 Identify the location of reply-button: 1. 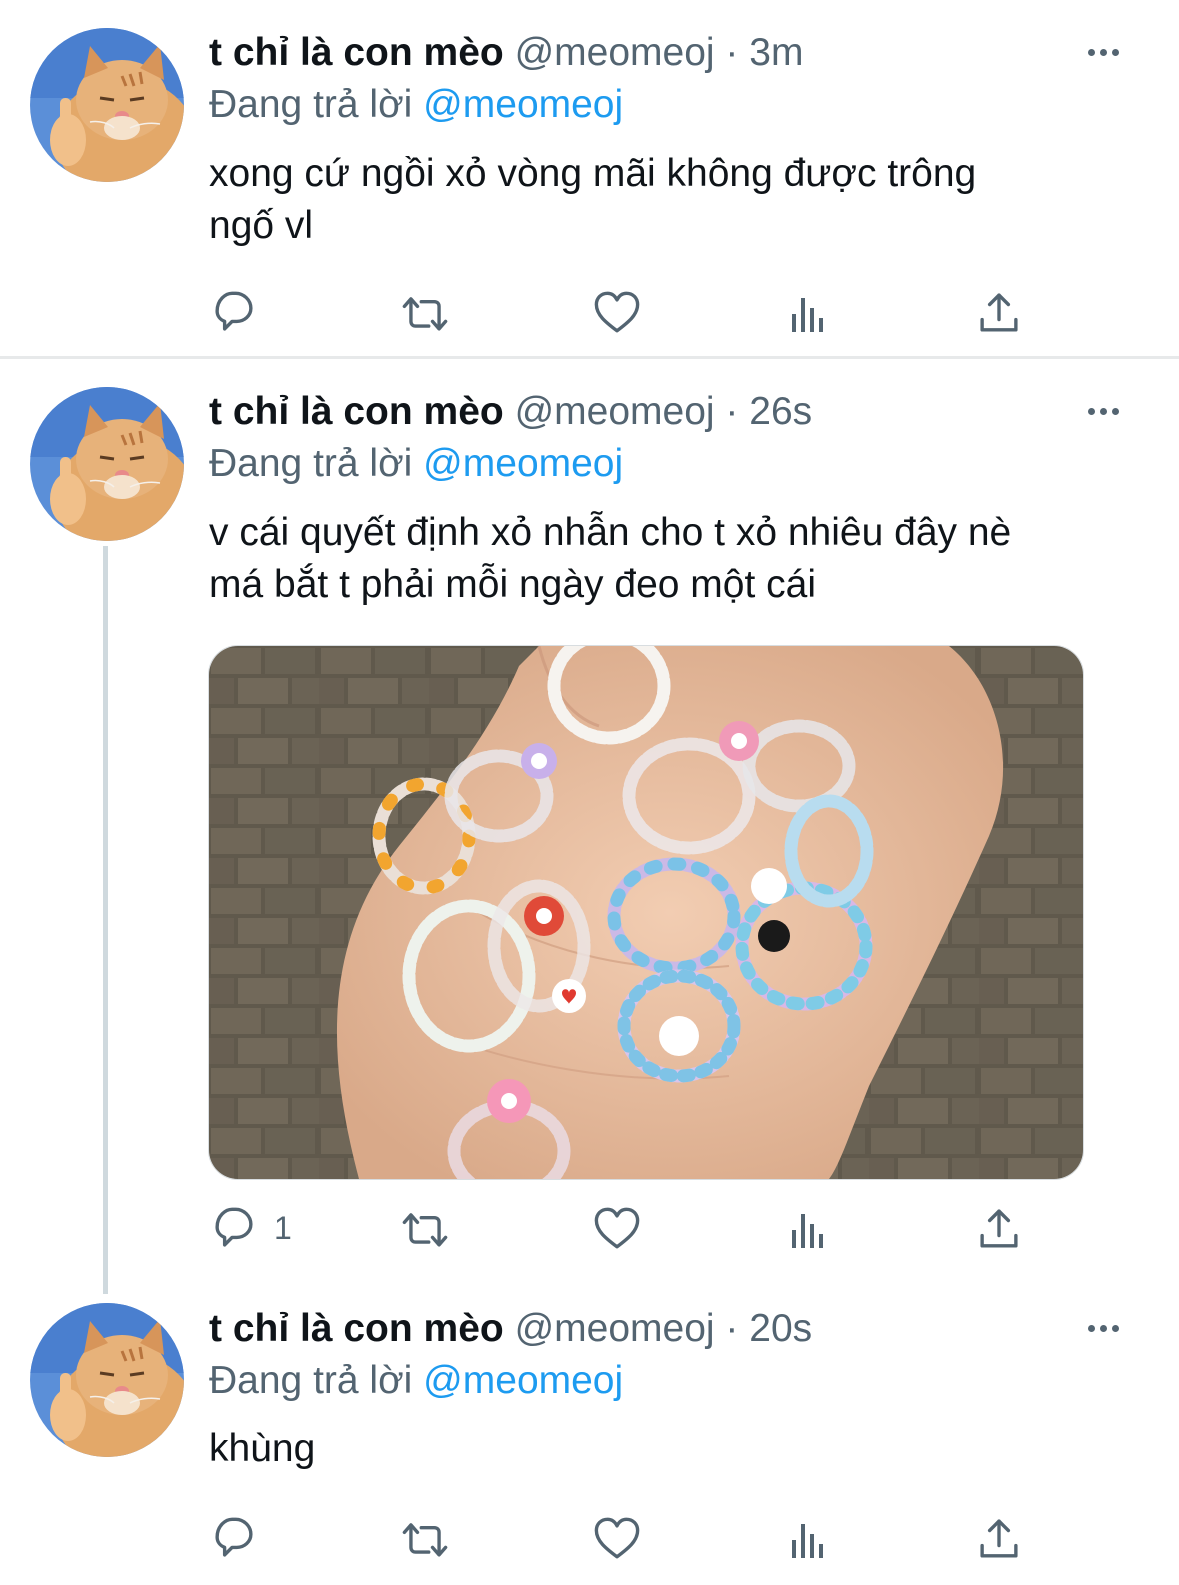
(248, 1228).